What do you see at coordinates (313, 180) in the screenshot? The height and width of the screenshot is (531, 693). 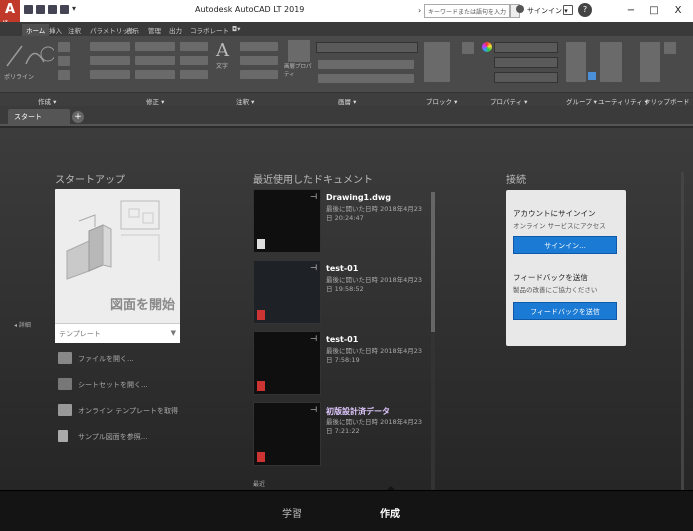 I see `recent-docs-title: 最近使用したドキュメント` at bounding box center [313, 180].